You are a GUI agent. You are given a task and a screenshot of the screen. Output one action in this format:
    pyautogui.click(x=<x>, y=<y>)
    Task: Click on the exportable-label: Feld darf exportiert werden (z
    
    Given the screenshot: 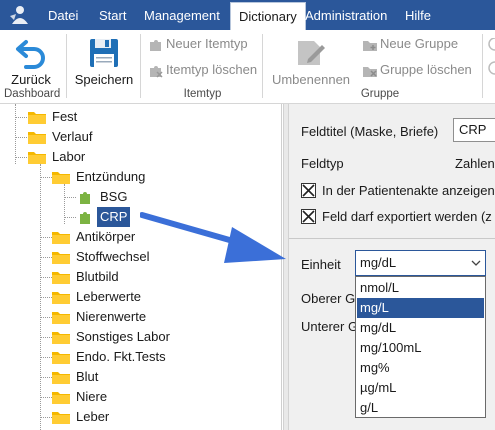 What is the action you would take?
    pyautogui.click(x=407, y=216)
    